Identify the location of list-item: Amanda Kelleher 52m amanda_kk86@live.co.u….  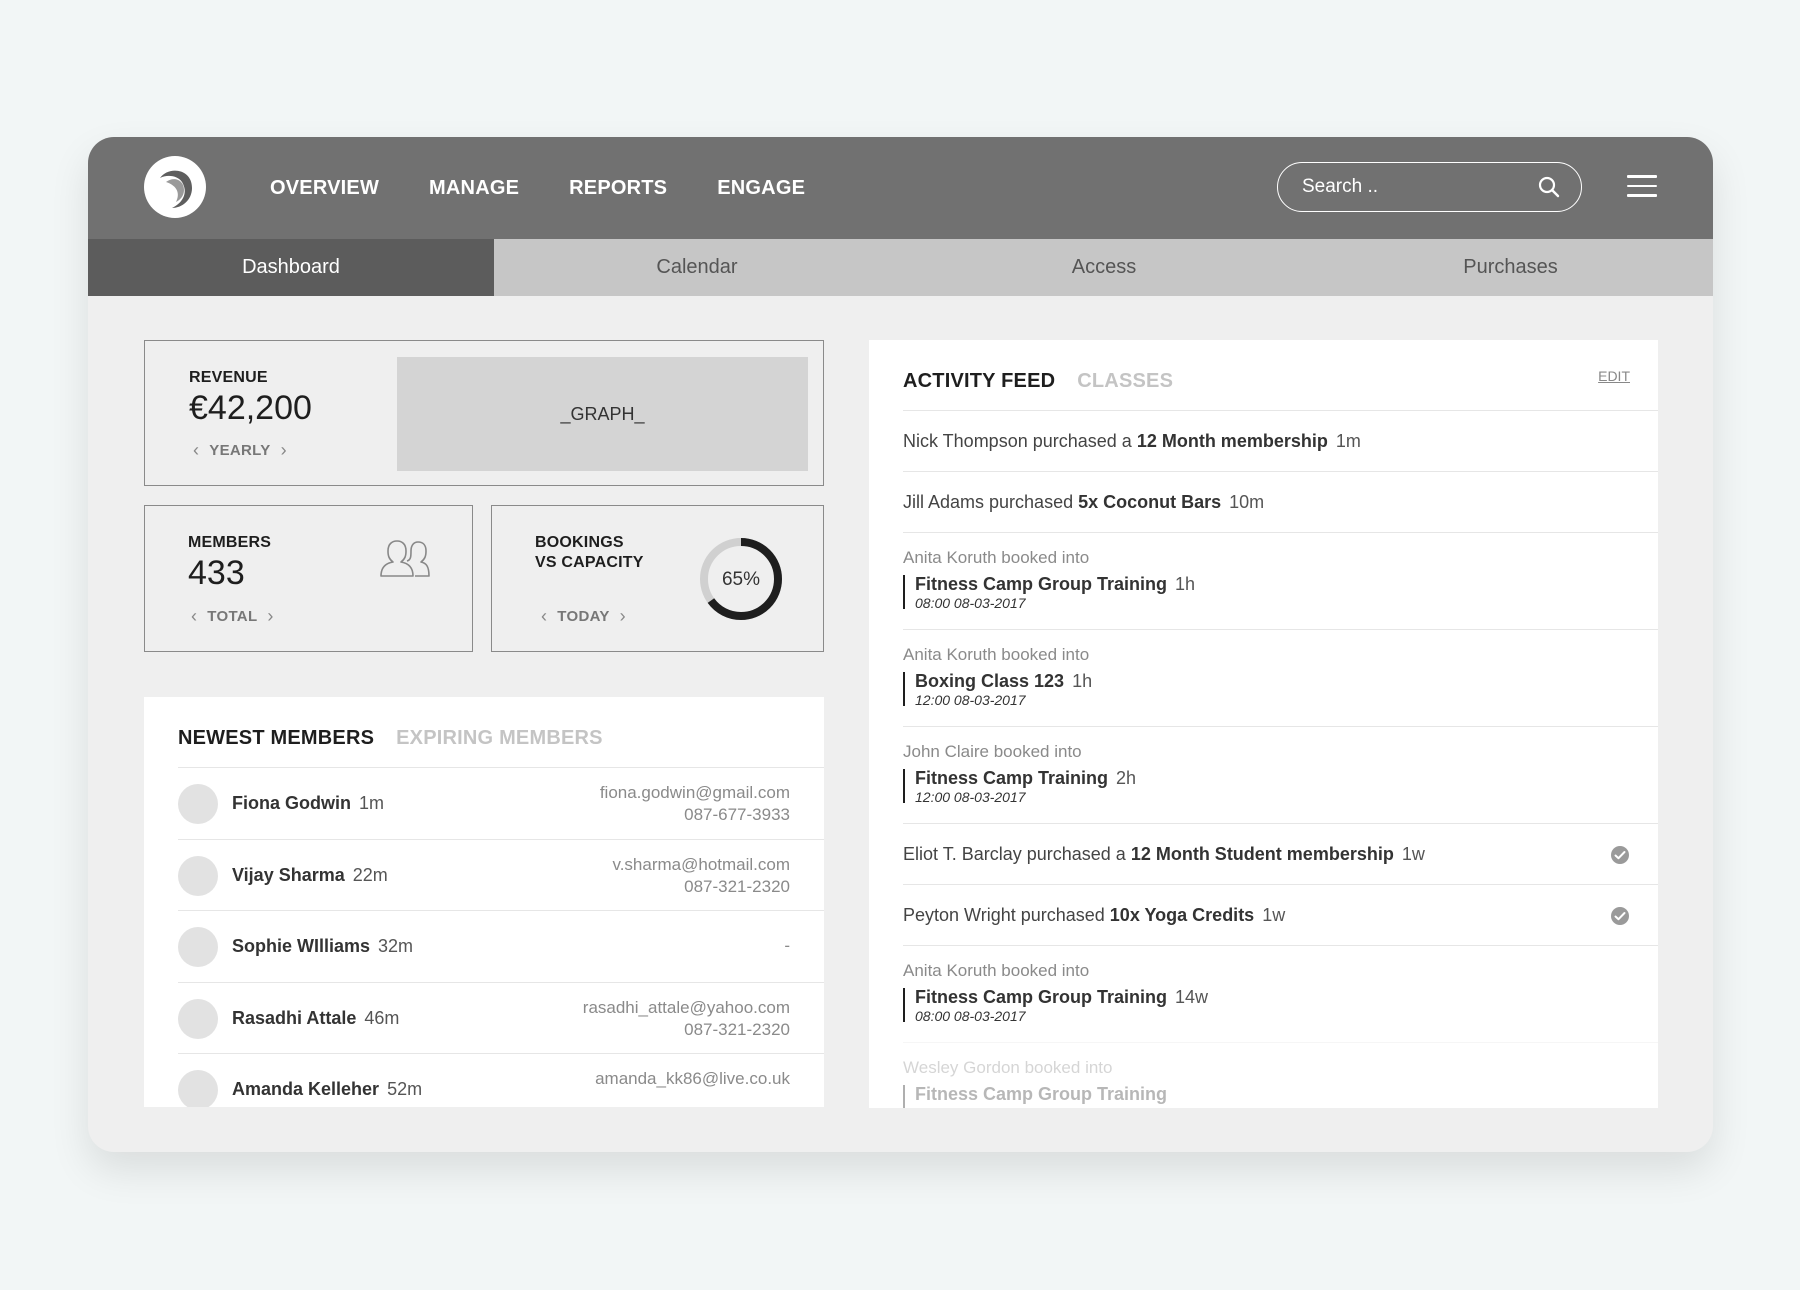
(501, 1080).